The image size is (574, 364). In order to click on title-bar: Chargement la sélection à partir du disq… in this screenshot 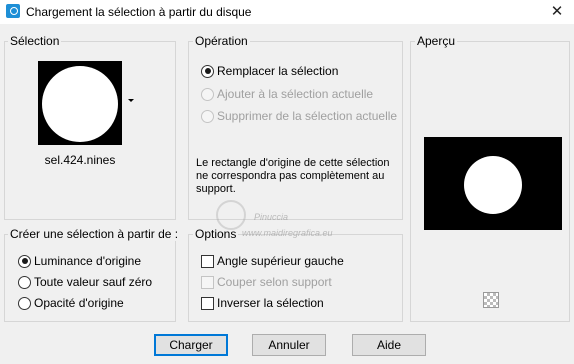, I will do `click(287, 12)`.